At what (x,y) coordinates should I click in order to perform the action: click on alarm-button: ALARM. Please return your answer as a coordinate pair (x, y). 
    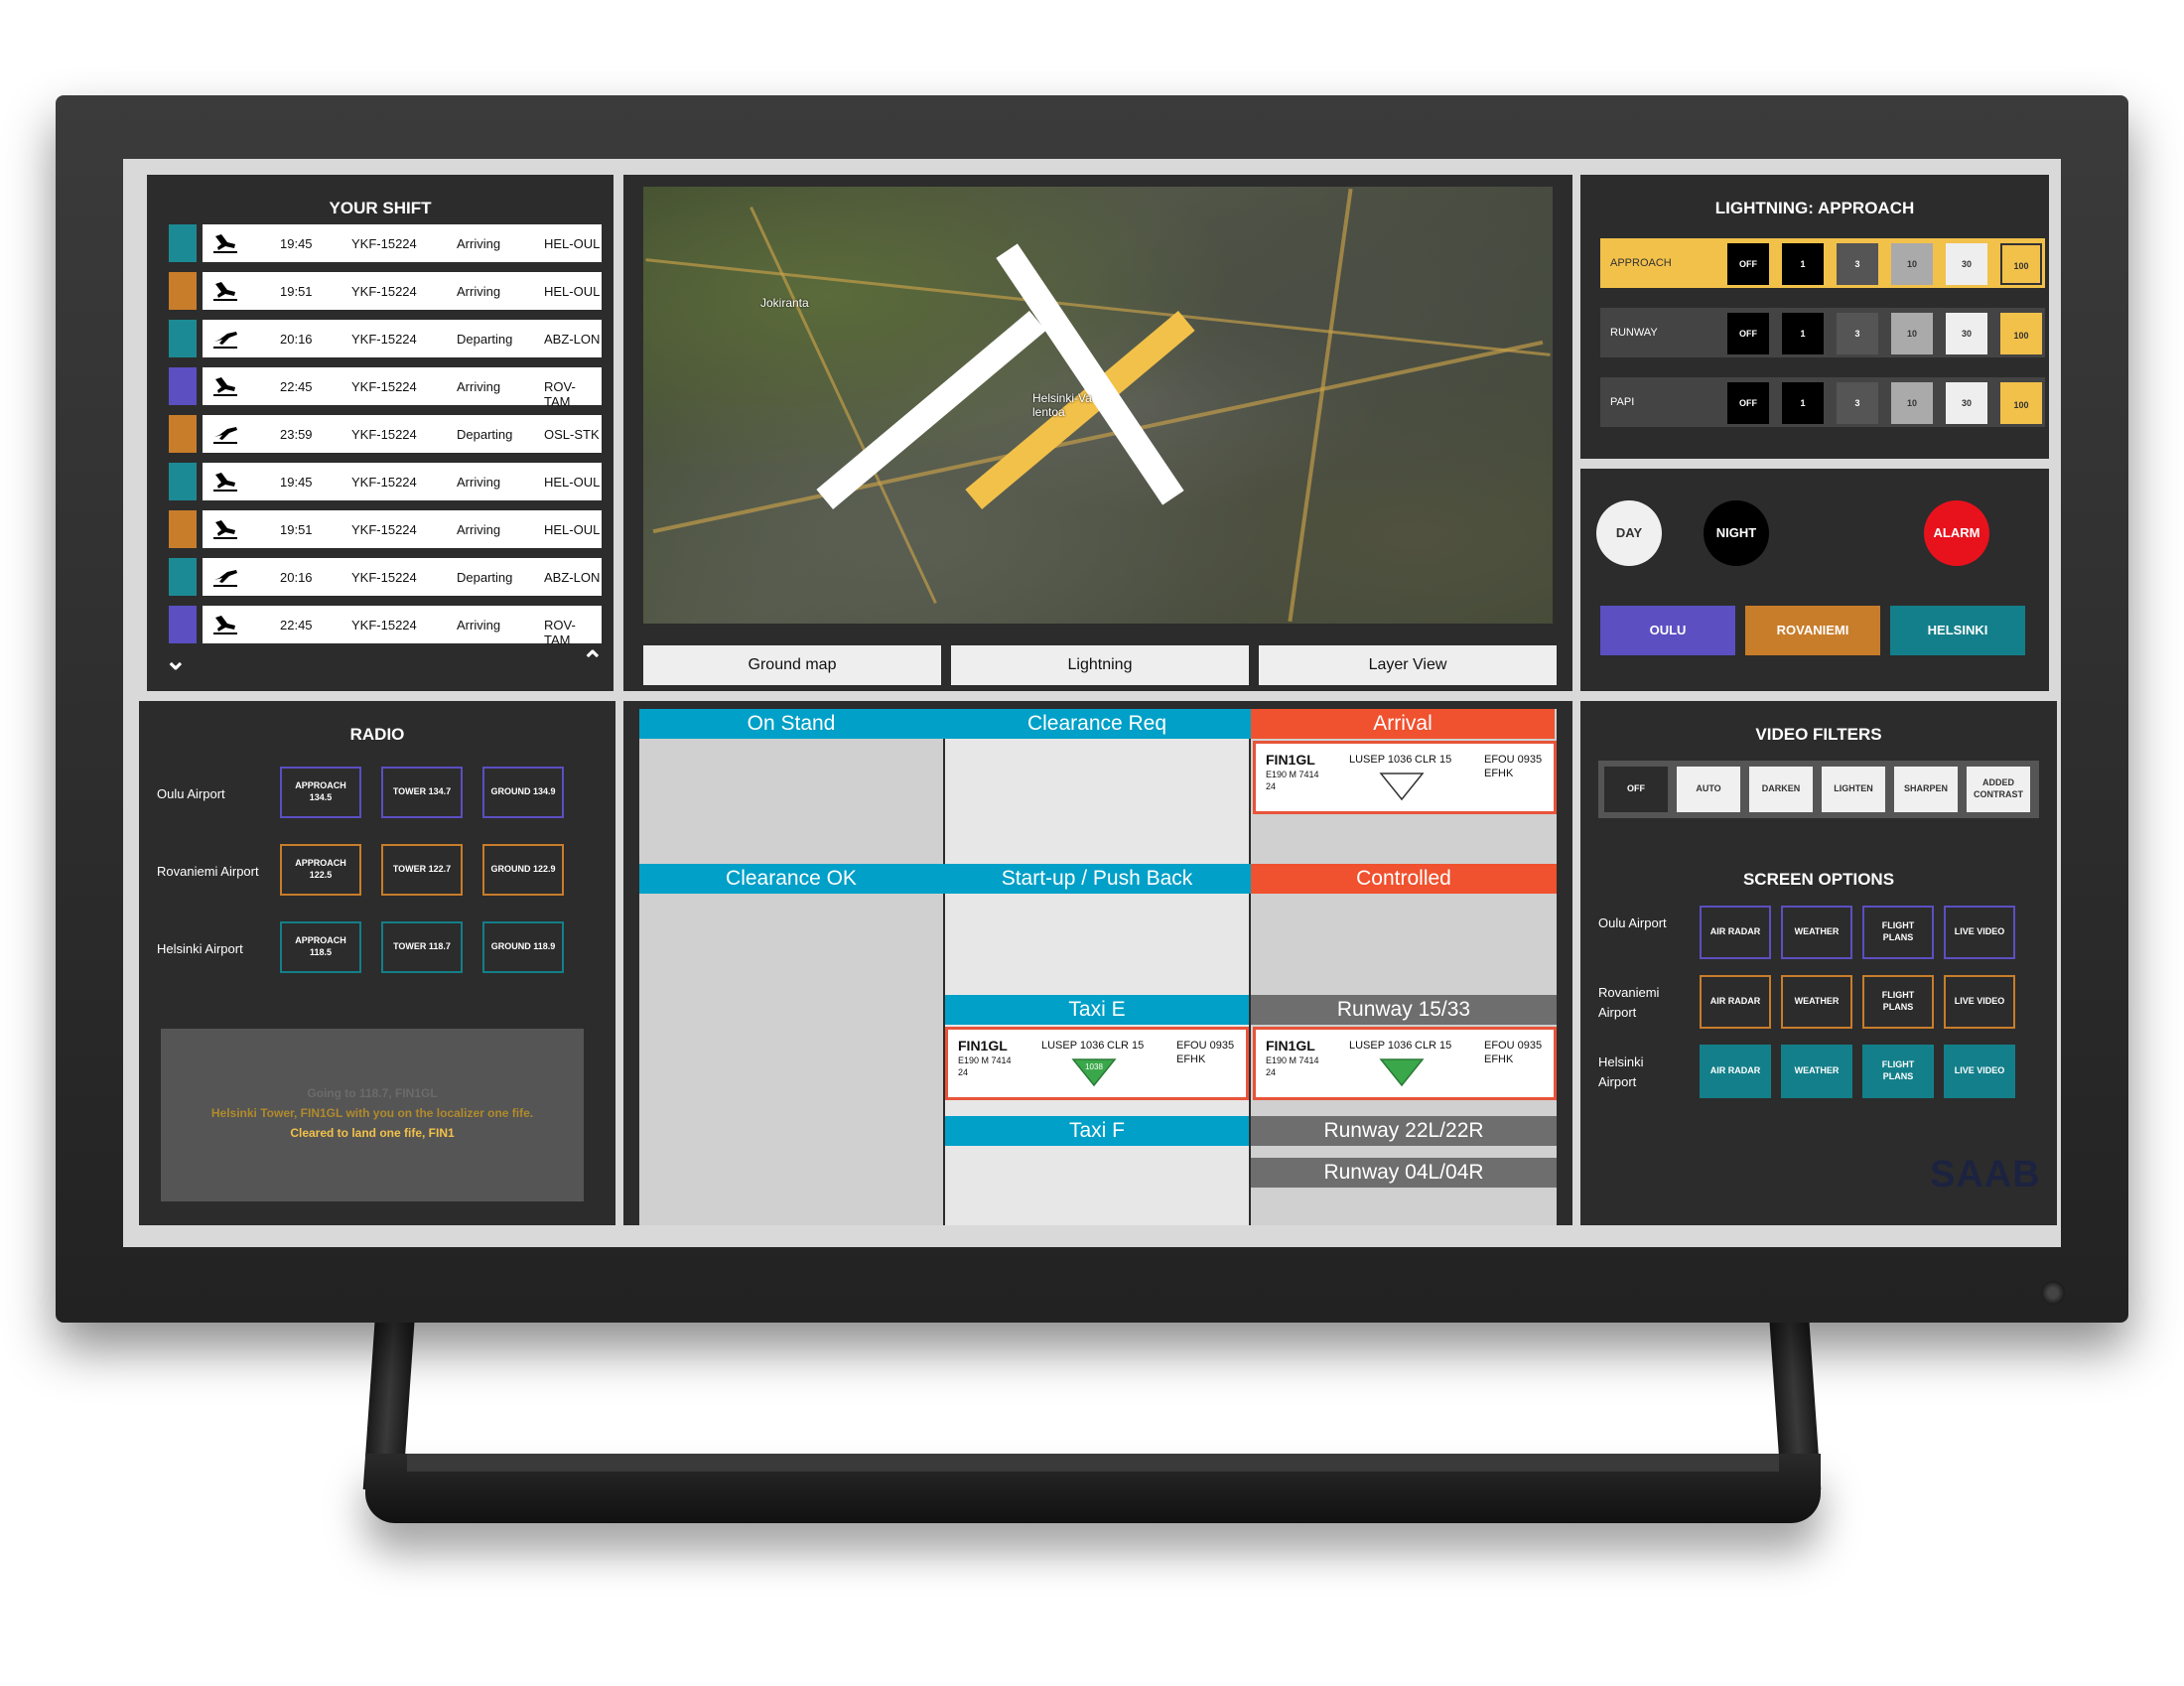
    Looking at the image, I should click on (1956, 533).